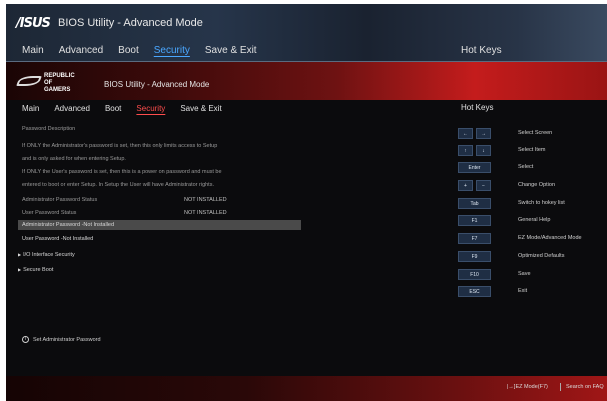  Describe the element at coordinates (231, 50) in the screenshot. I see `asus-tab-save-exit: Save & Exit` at that location.